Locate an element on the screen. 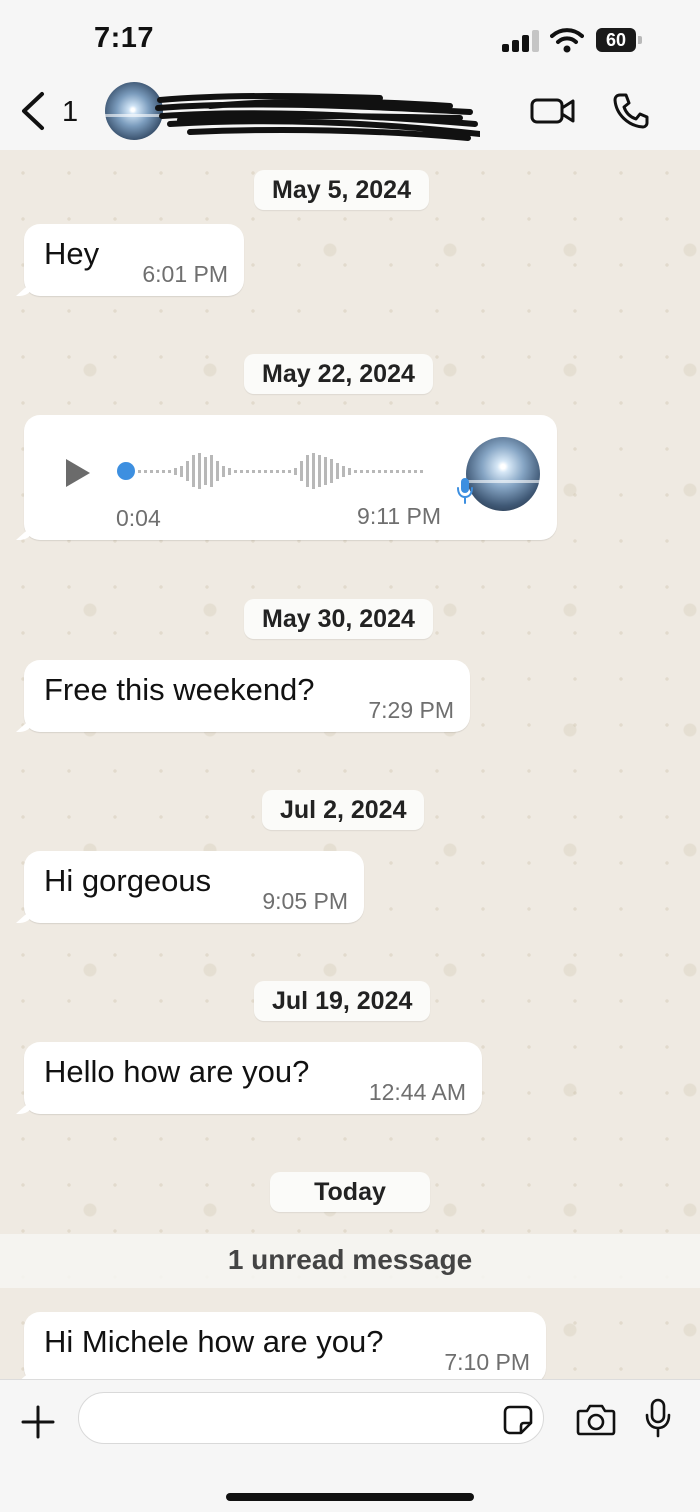 The image size is (700, 1512). message-bubble: Hi gorgeous 9:05 PM is located at coordinates (194, 887).